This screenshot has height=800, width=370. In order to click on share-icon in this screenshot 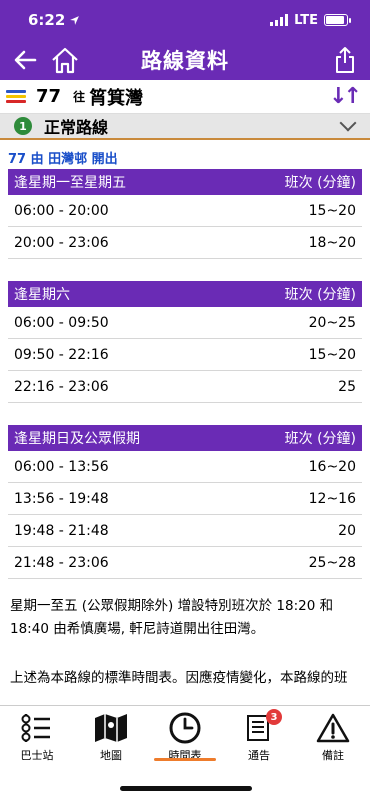, I will do `click(345, 60)`.